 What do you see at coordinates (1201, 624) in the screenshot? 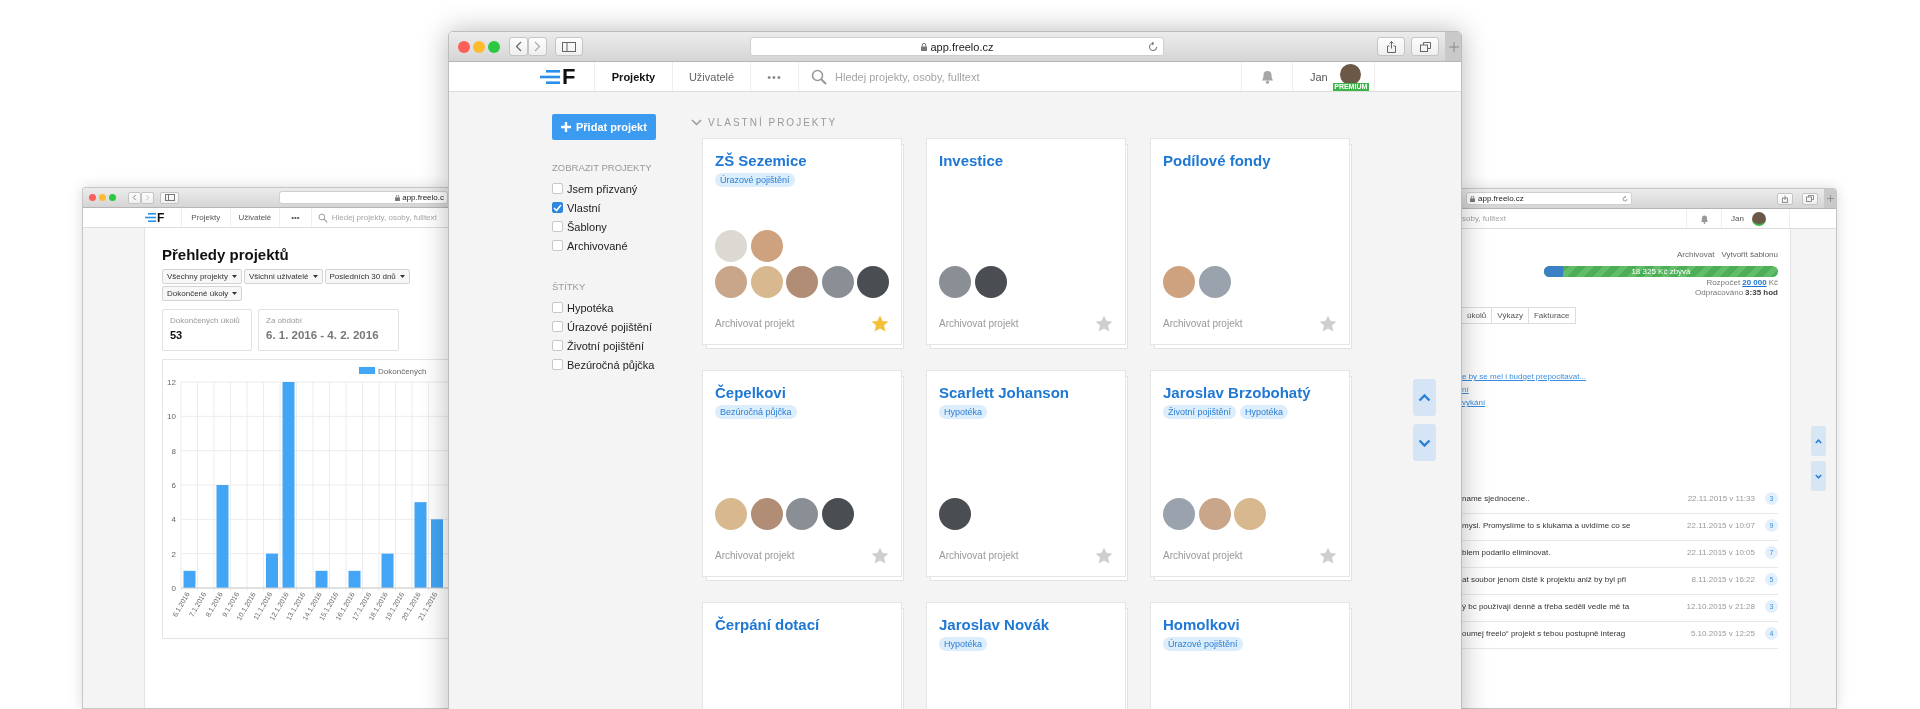
I see `project-title: Homolkovi` at bounding box center [1201, 624].